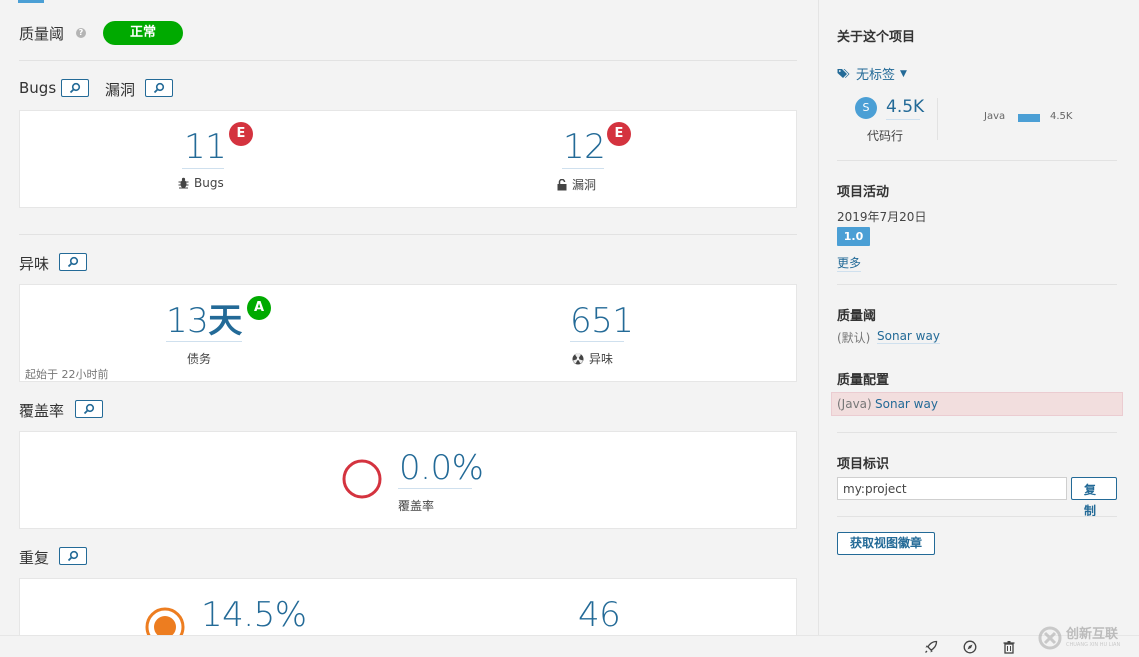 This screenshot has width=1139, height=657. What do you see at coordinates (408, 608) in the screenshot?
I see `duplication-card` at bounding box center [408, 608].